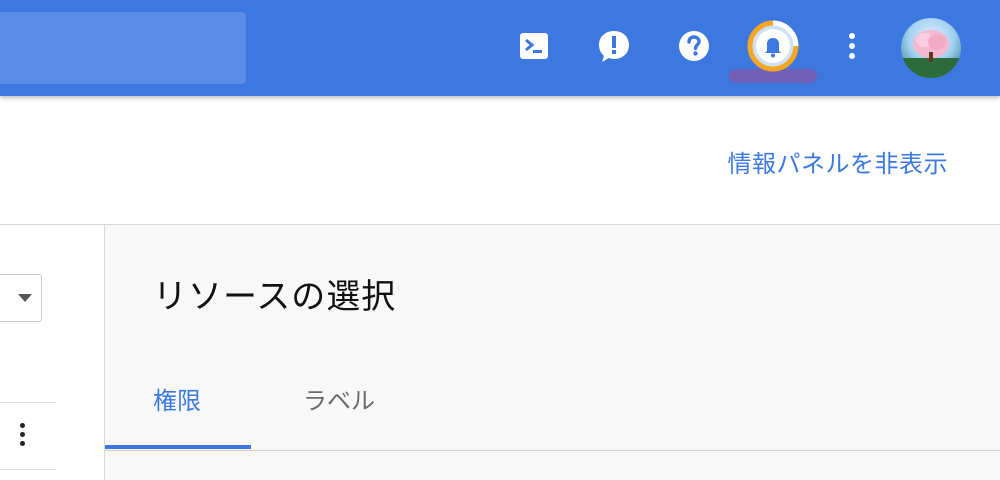 The height and width of the screenshot is (480, 1000). I want to click on notifications-button, so click(773, 46).